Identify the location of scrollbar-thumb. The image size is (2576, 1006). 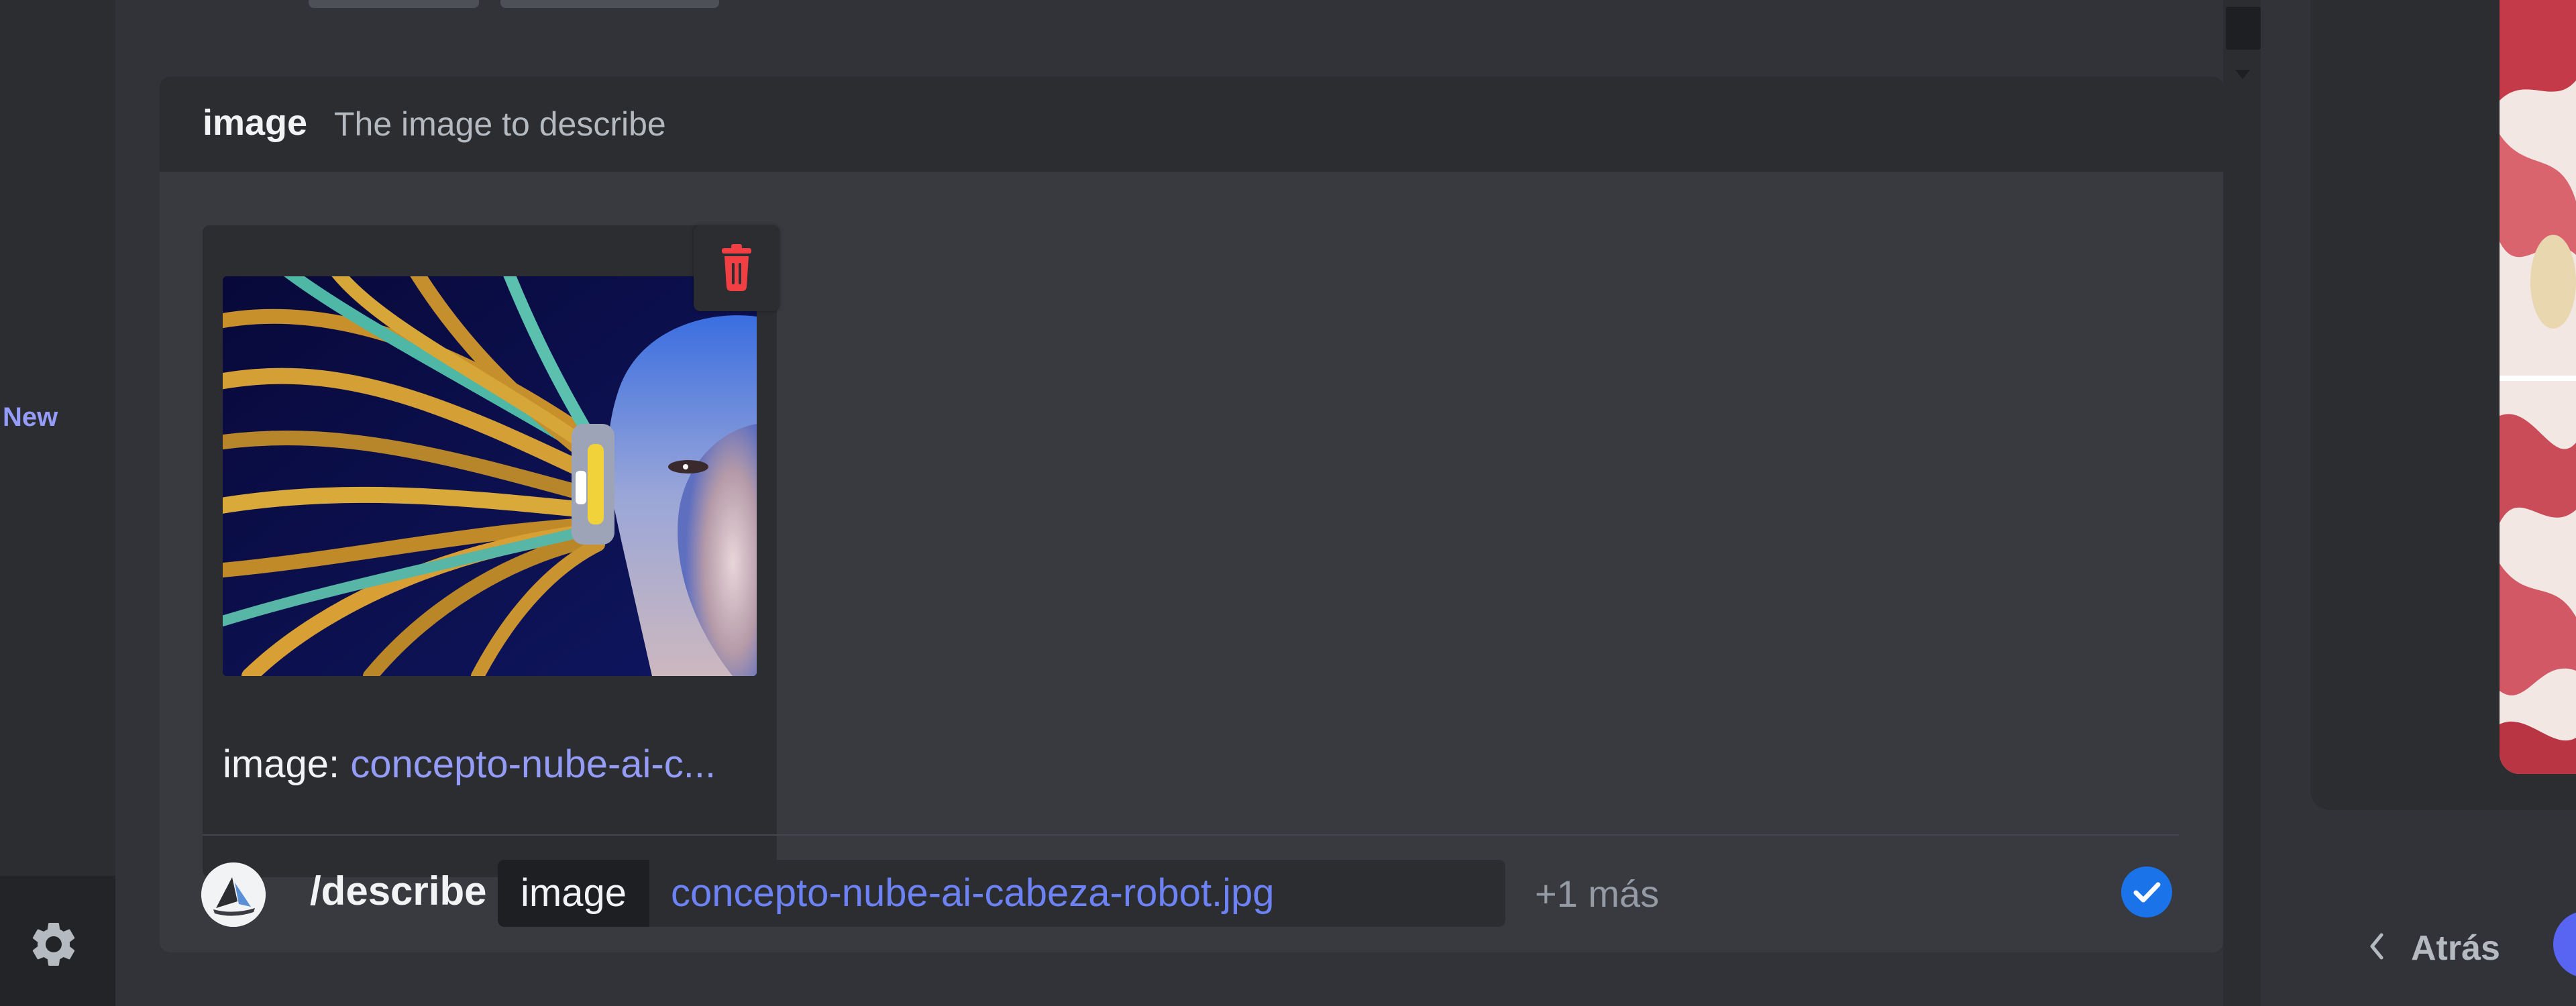
(2243, 28).